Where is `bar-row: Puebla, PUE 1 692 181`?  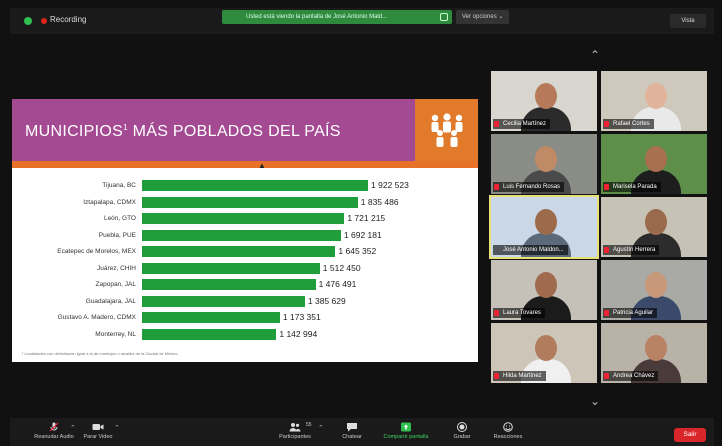
bar-row: Puebla, PUE 1 692 181 is located at coordinates (245, 236).